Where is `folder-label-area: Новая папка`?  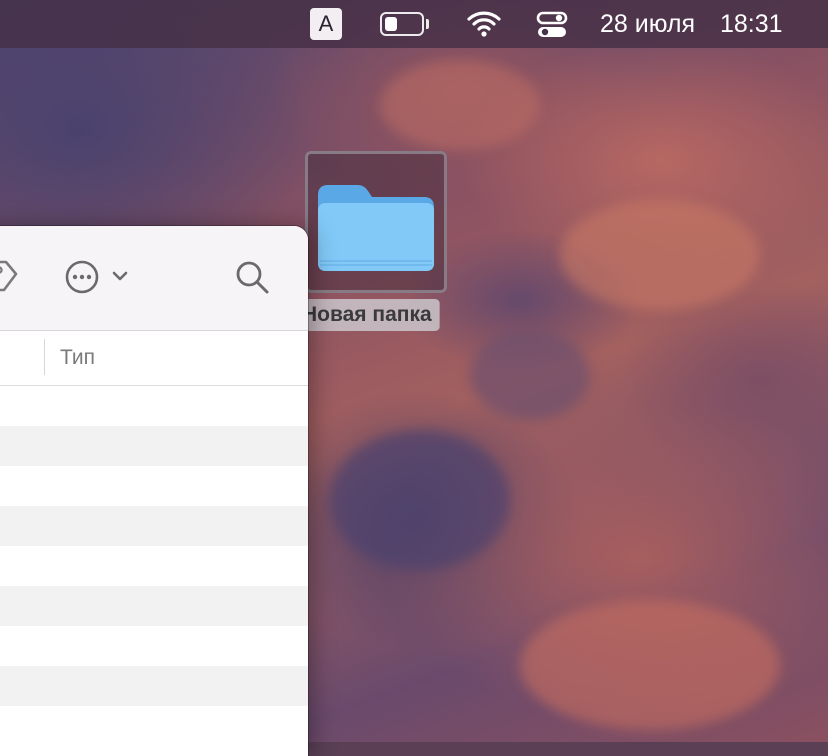
folder-label-area: Новая папка is located at coordinates (388, 315).